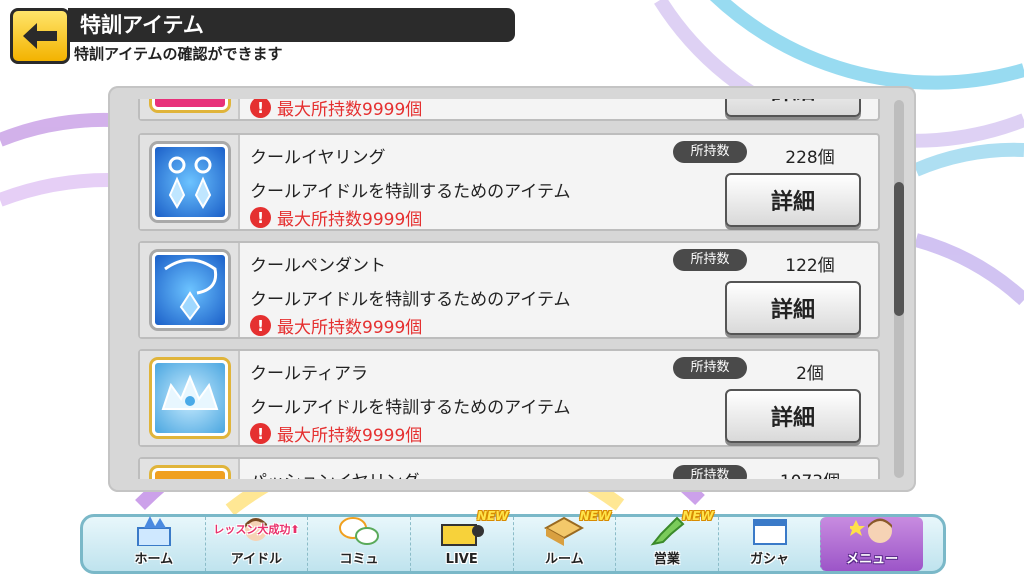 The height and width of the screenshot is (576, 1024). I want to click on nav-menu: メニュー, so click(871, 544).